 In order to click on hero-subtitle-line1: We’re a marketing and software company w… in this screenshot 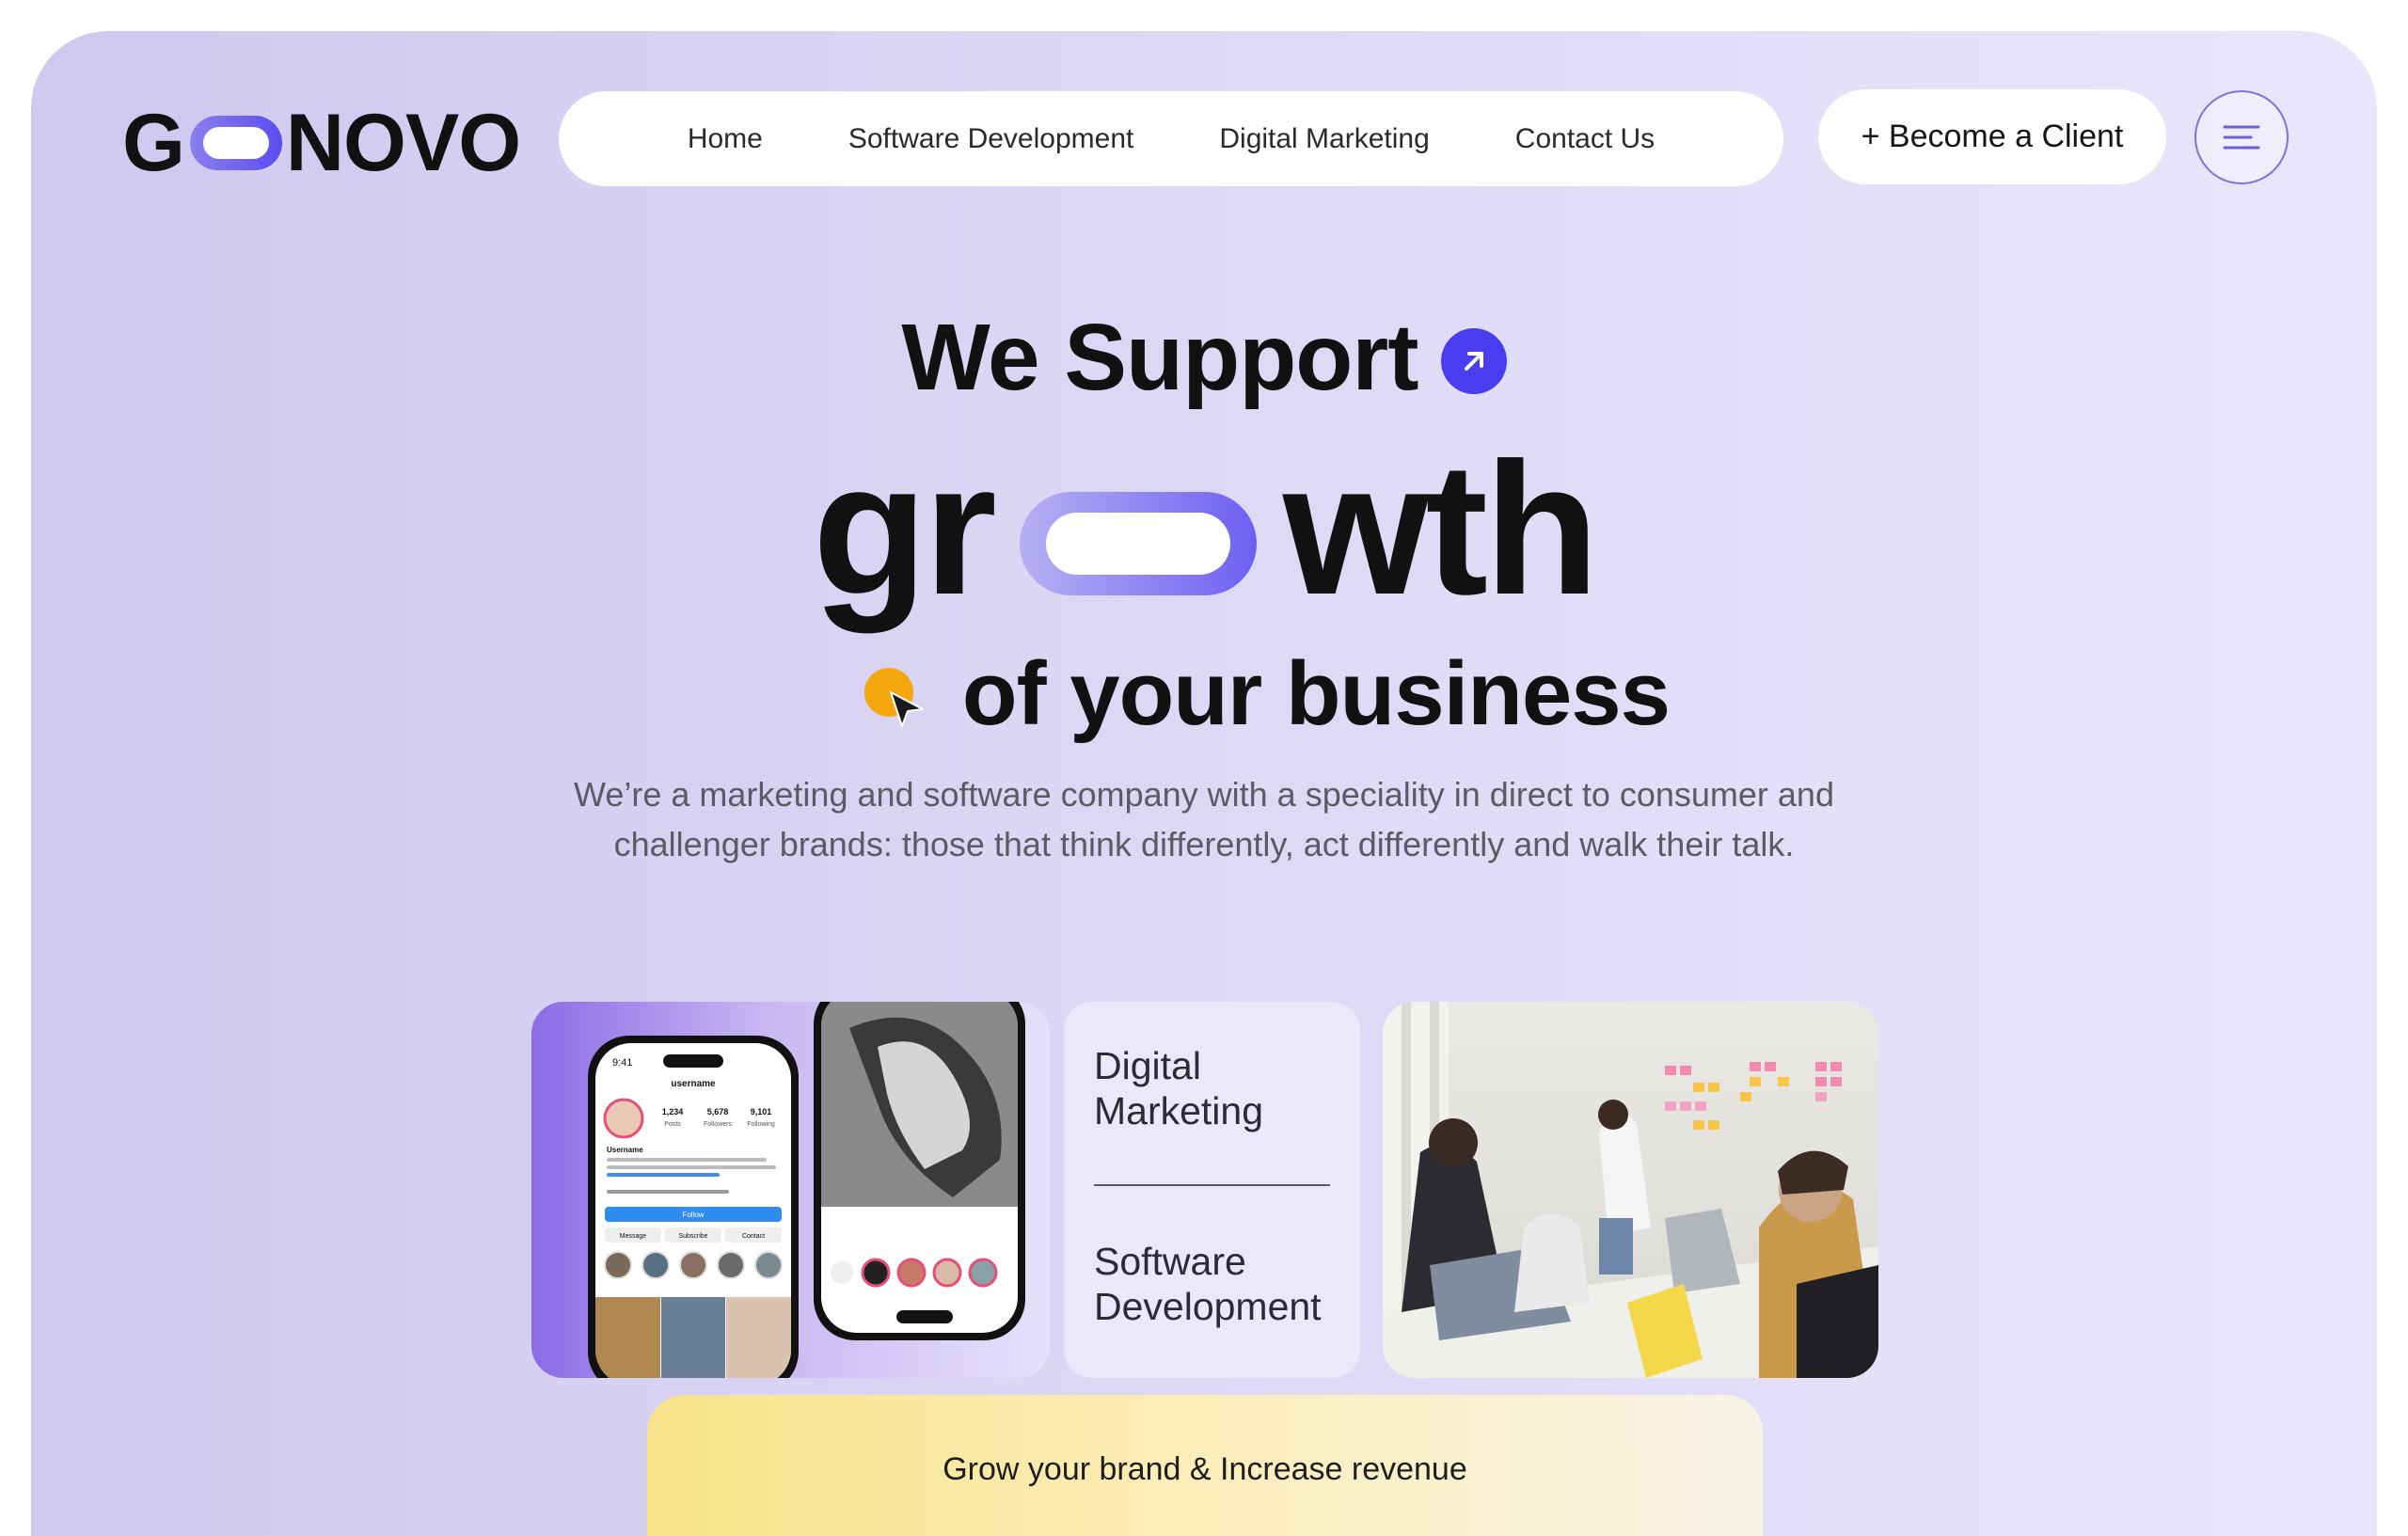, I will do `click(1204, 795)`.